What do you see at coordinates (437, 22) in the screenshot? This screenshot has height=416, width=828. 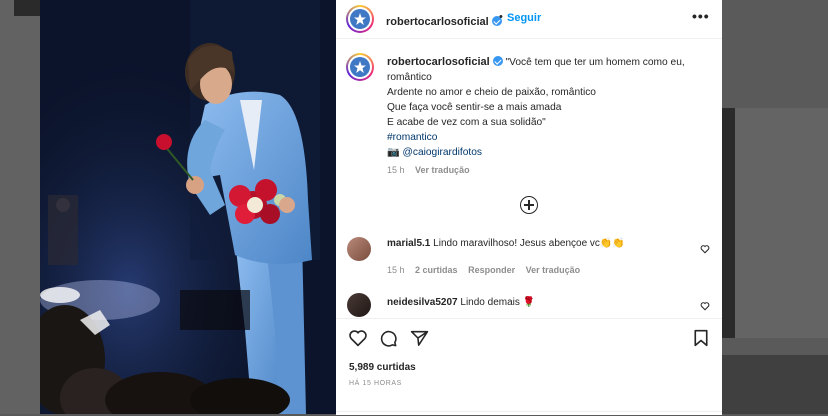 I see `header-username-link: robertocarlosoficial` at bounding box center [437, 22].